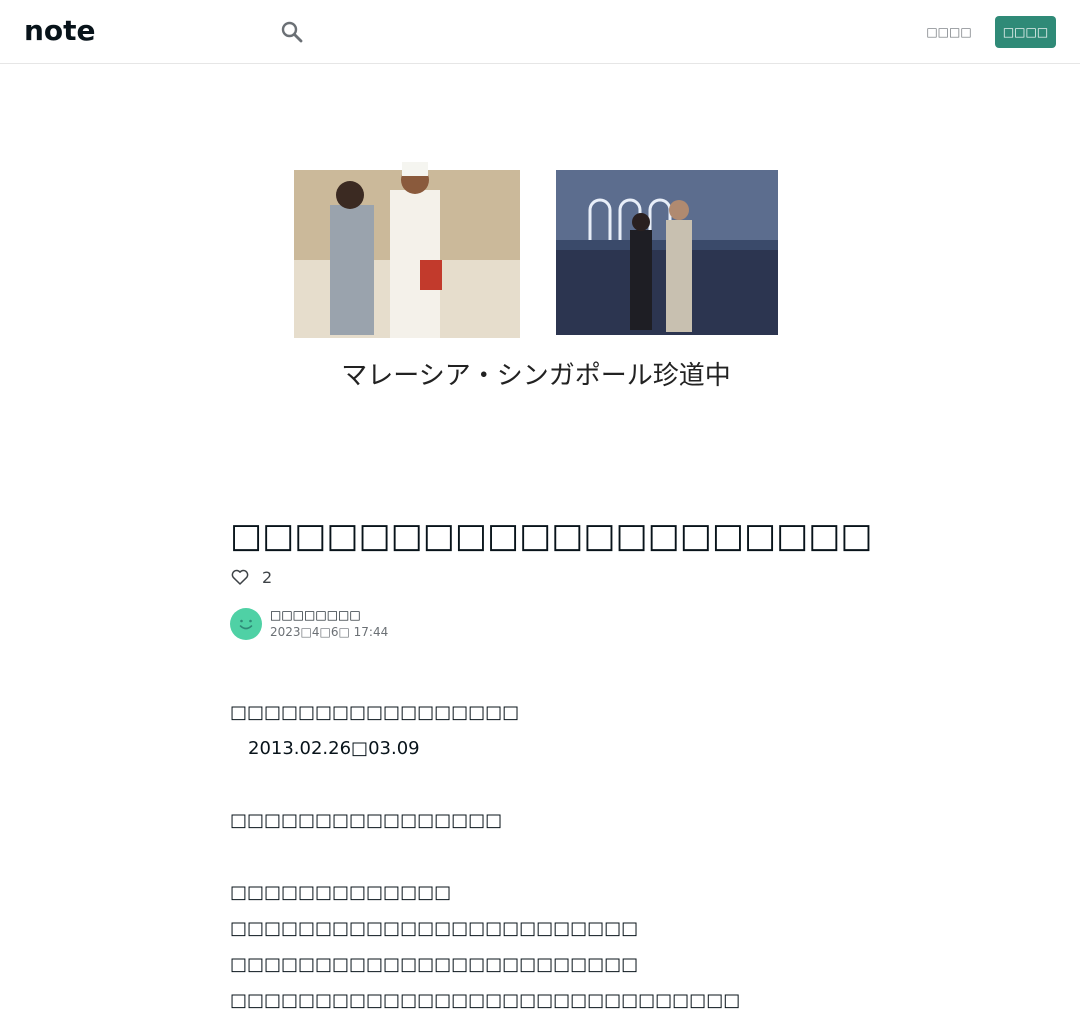  I want to click on note-logo: note, so click(73, 31).